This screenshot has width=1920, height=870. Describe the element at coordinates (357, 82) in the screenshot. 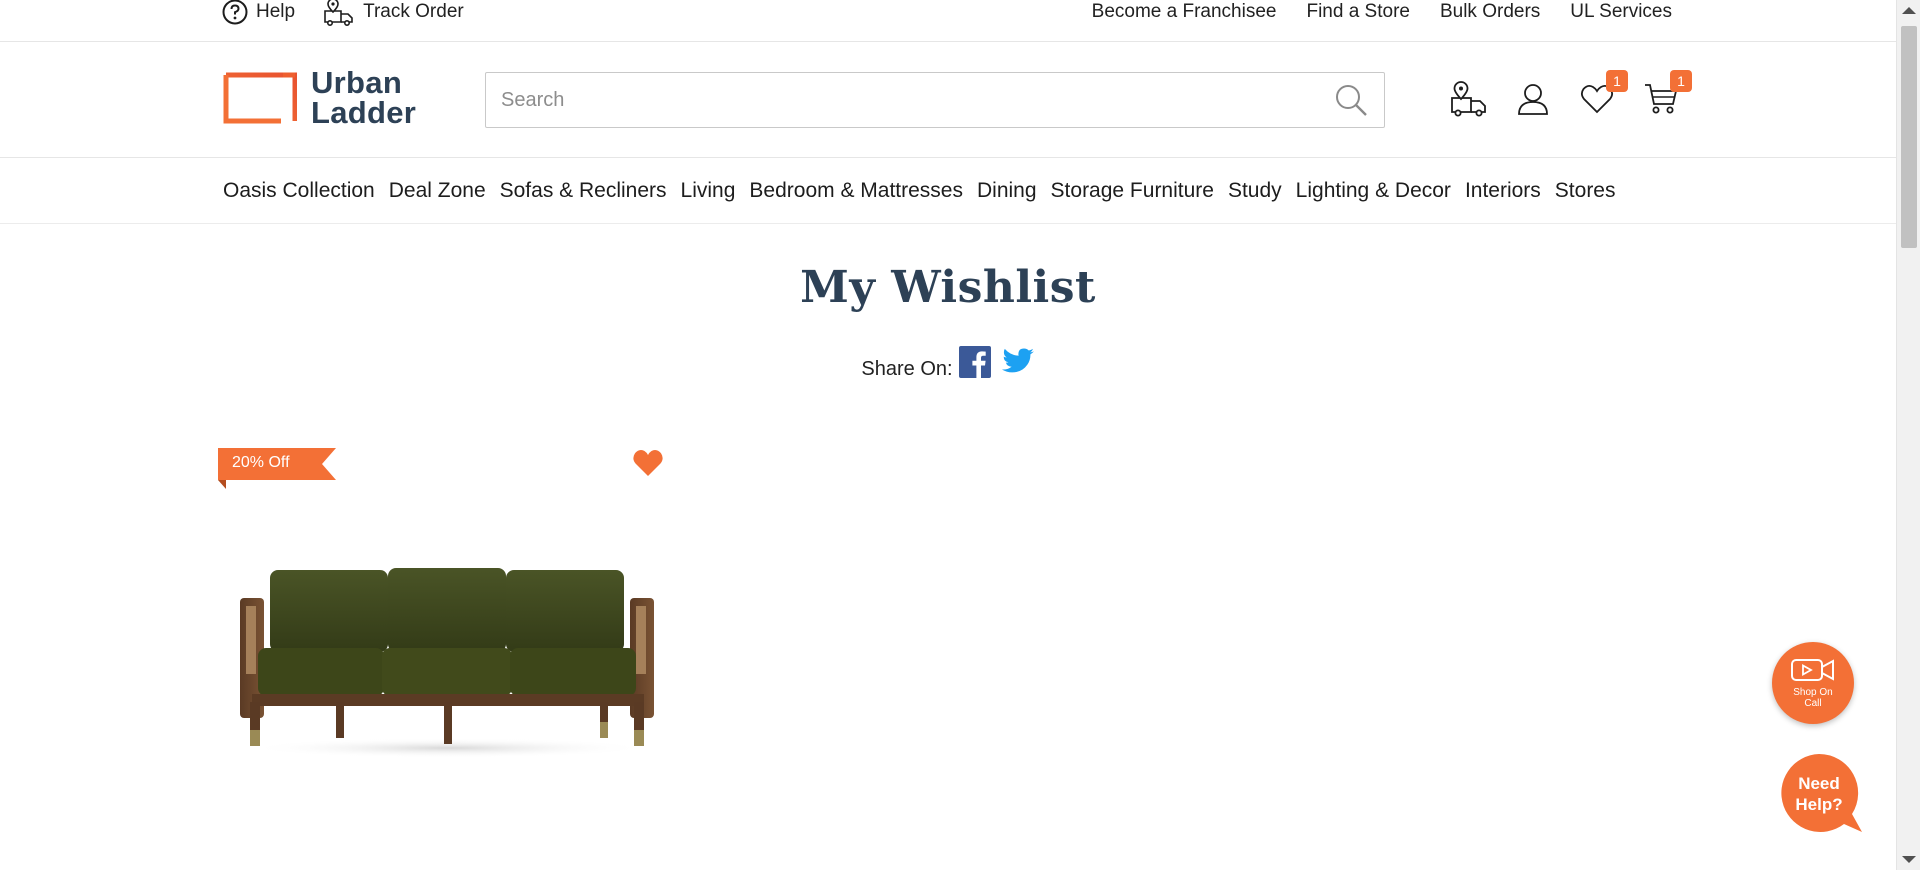

I see `logo-line1: Urban` at that location.